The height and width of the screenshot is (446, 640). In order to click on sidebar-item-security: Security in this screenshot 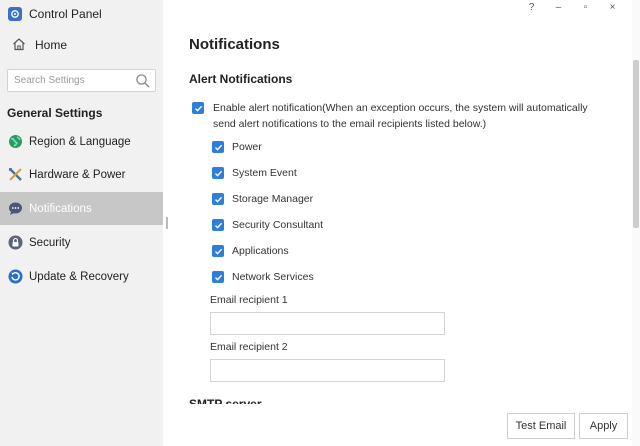, I will do `click(81, 242)`.